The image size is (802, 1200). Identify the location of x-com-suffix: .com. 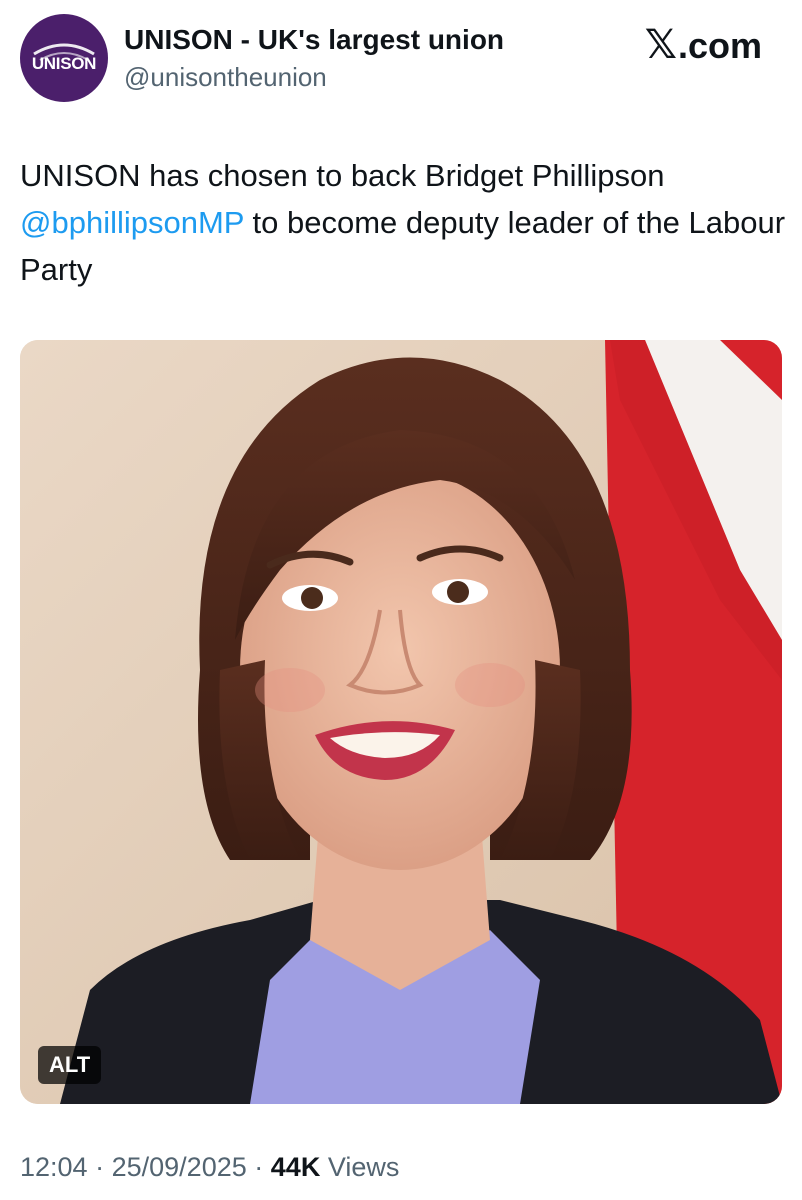
(719, 45).